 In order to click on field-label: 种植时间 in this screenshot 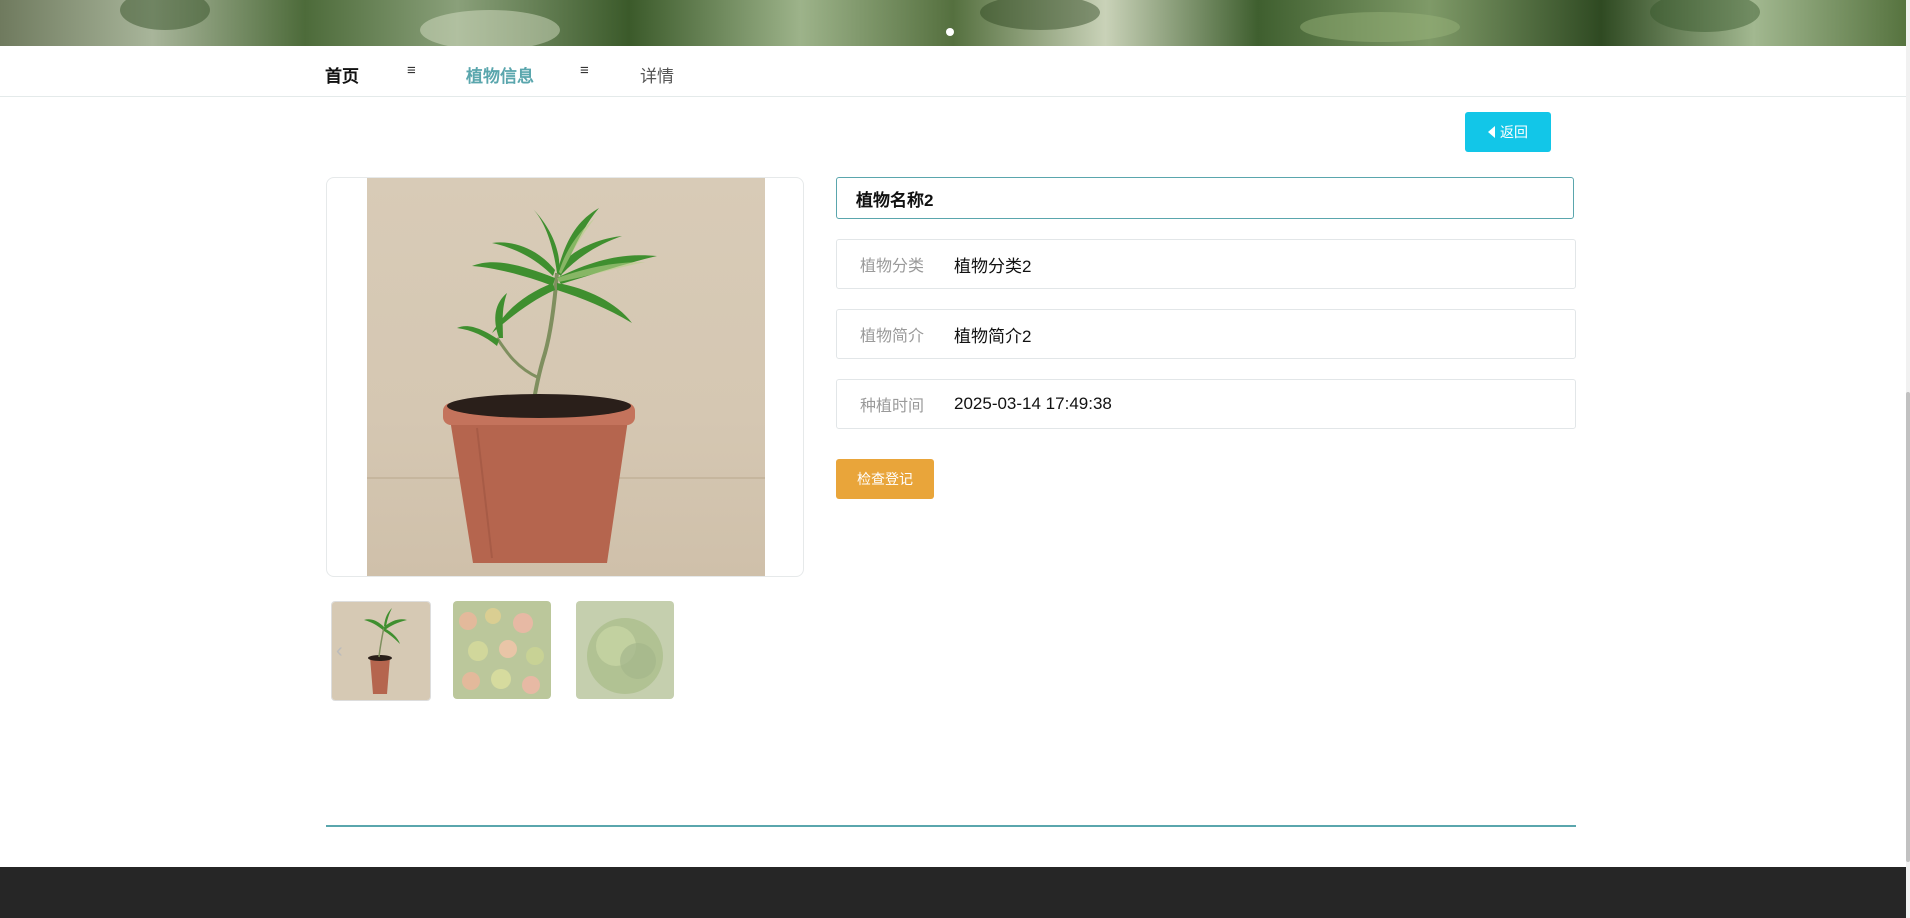, I will do `click(892, 406)`.